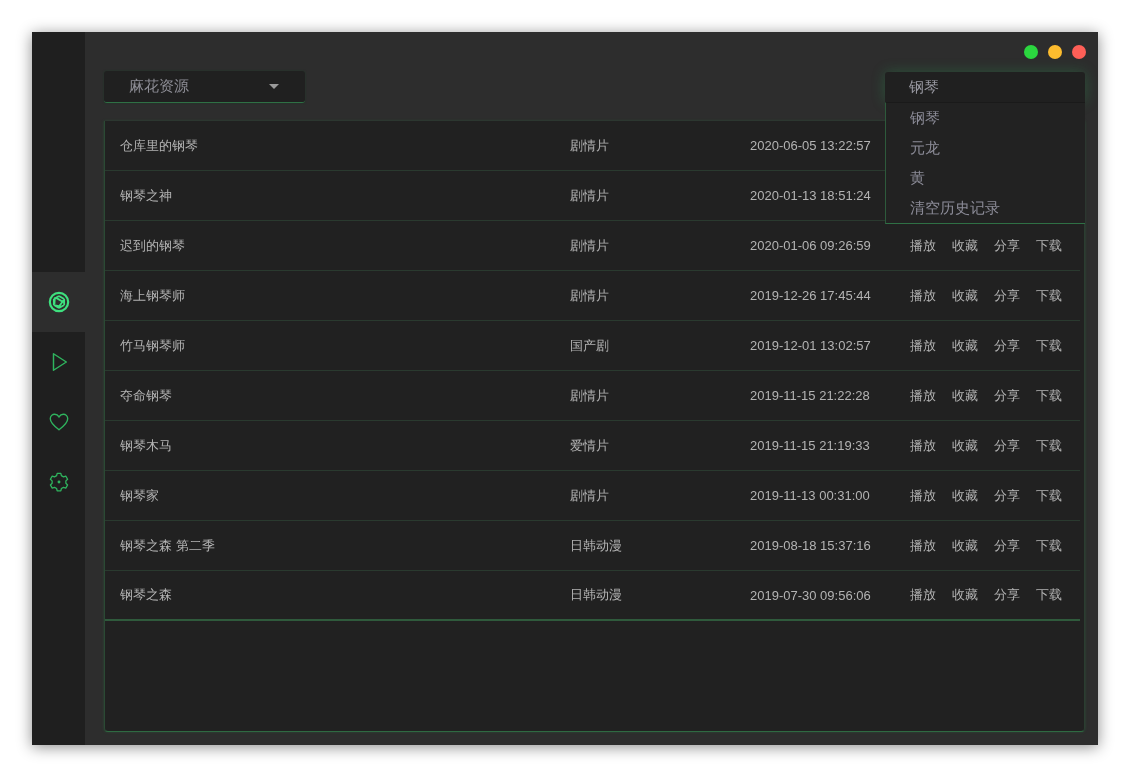 Image resolution: width=1130 pixels, height=777 pixels. What do you see at coordinates (204, 87) in the screenshot?
I see `source-select: 麻花资源` at bounding box center [204, 87].